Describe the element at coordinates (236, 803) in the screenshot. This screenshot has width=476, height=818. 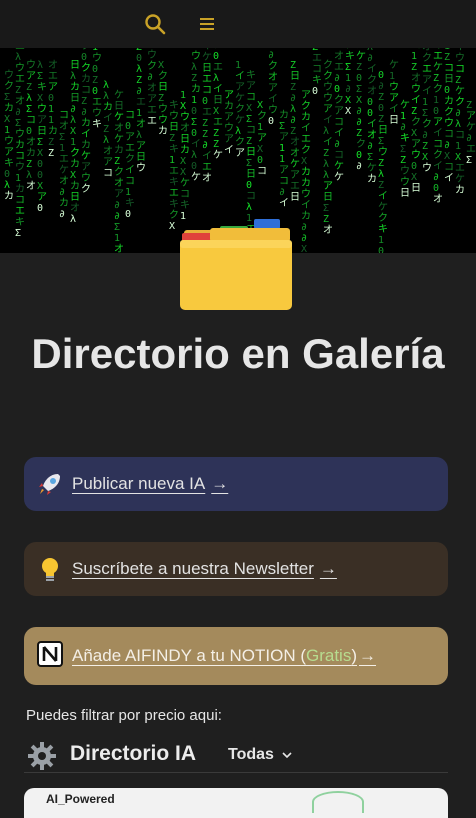
I see `ai-tool-card: AI_Powered` at that location.